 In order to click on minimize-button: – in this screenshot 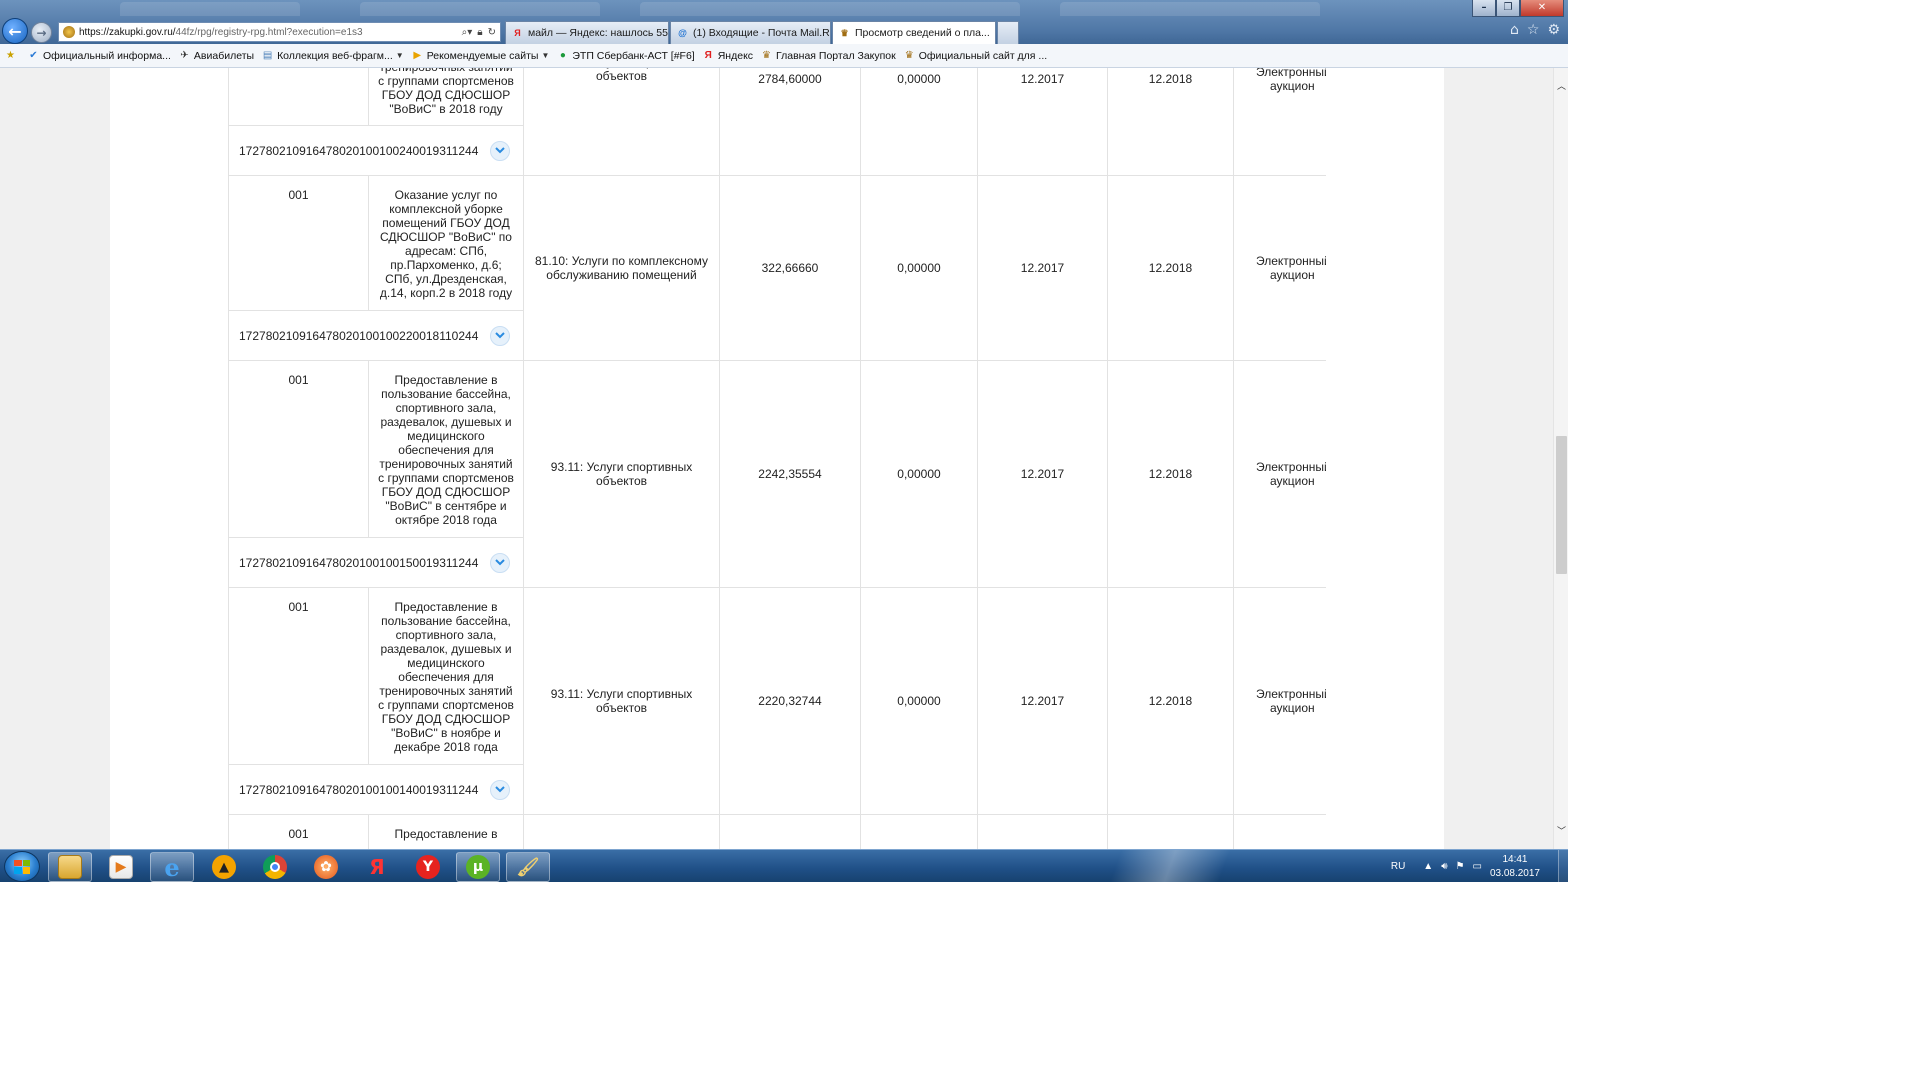, I will do `click(1484, 8)`.